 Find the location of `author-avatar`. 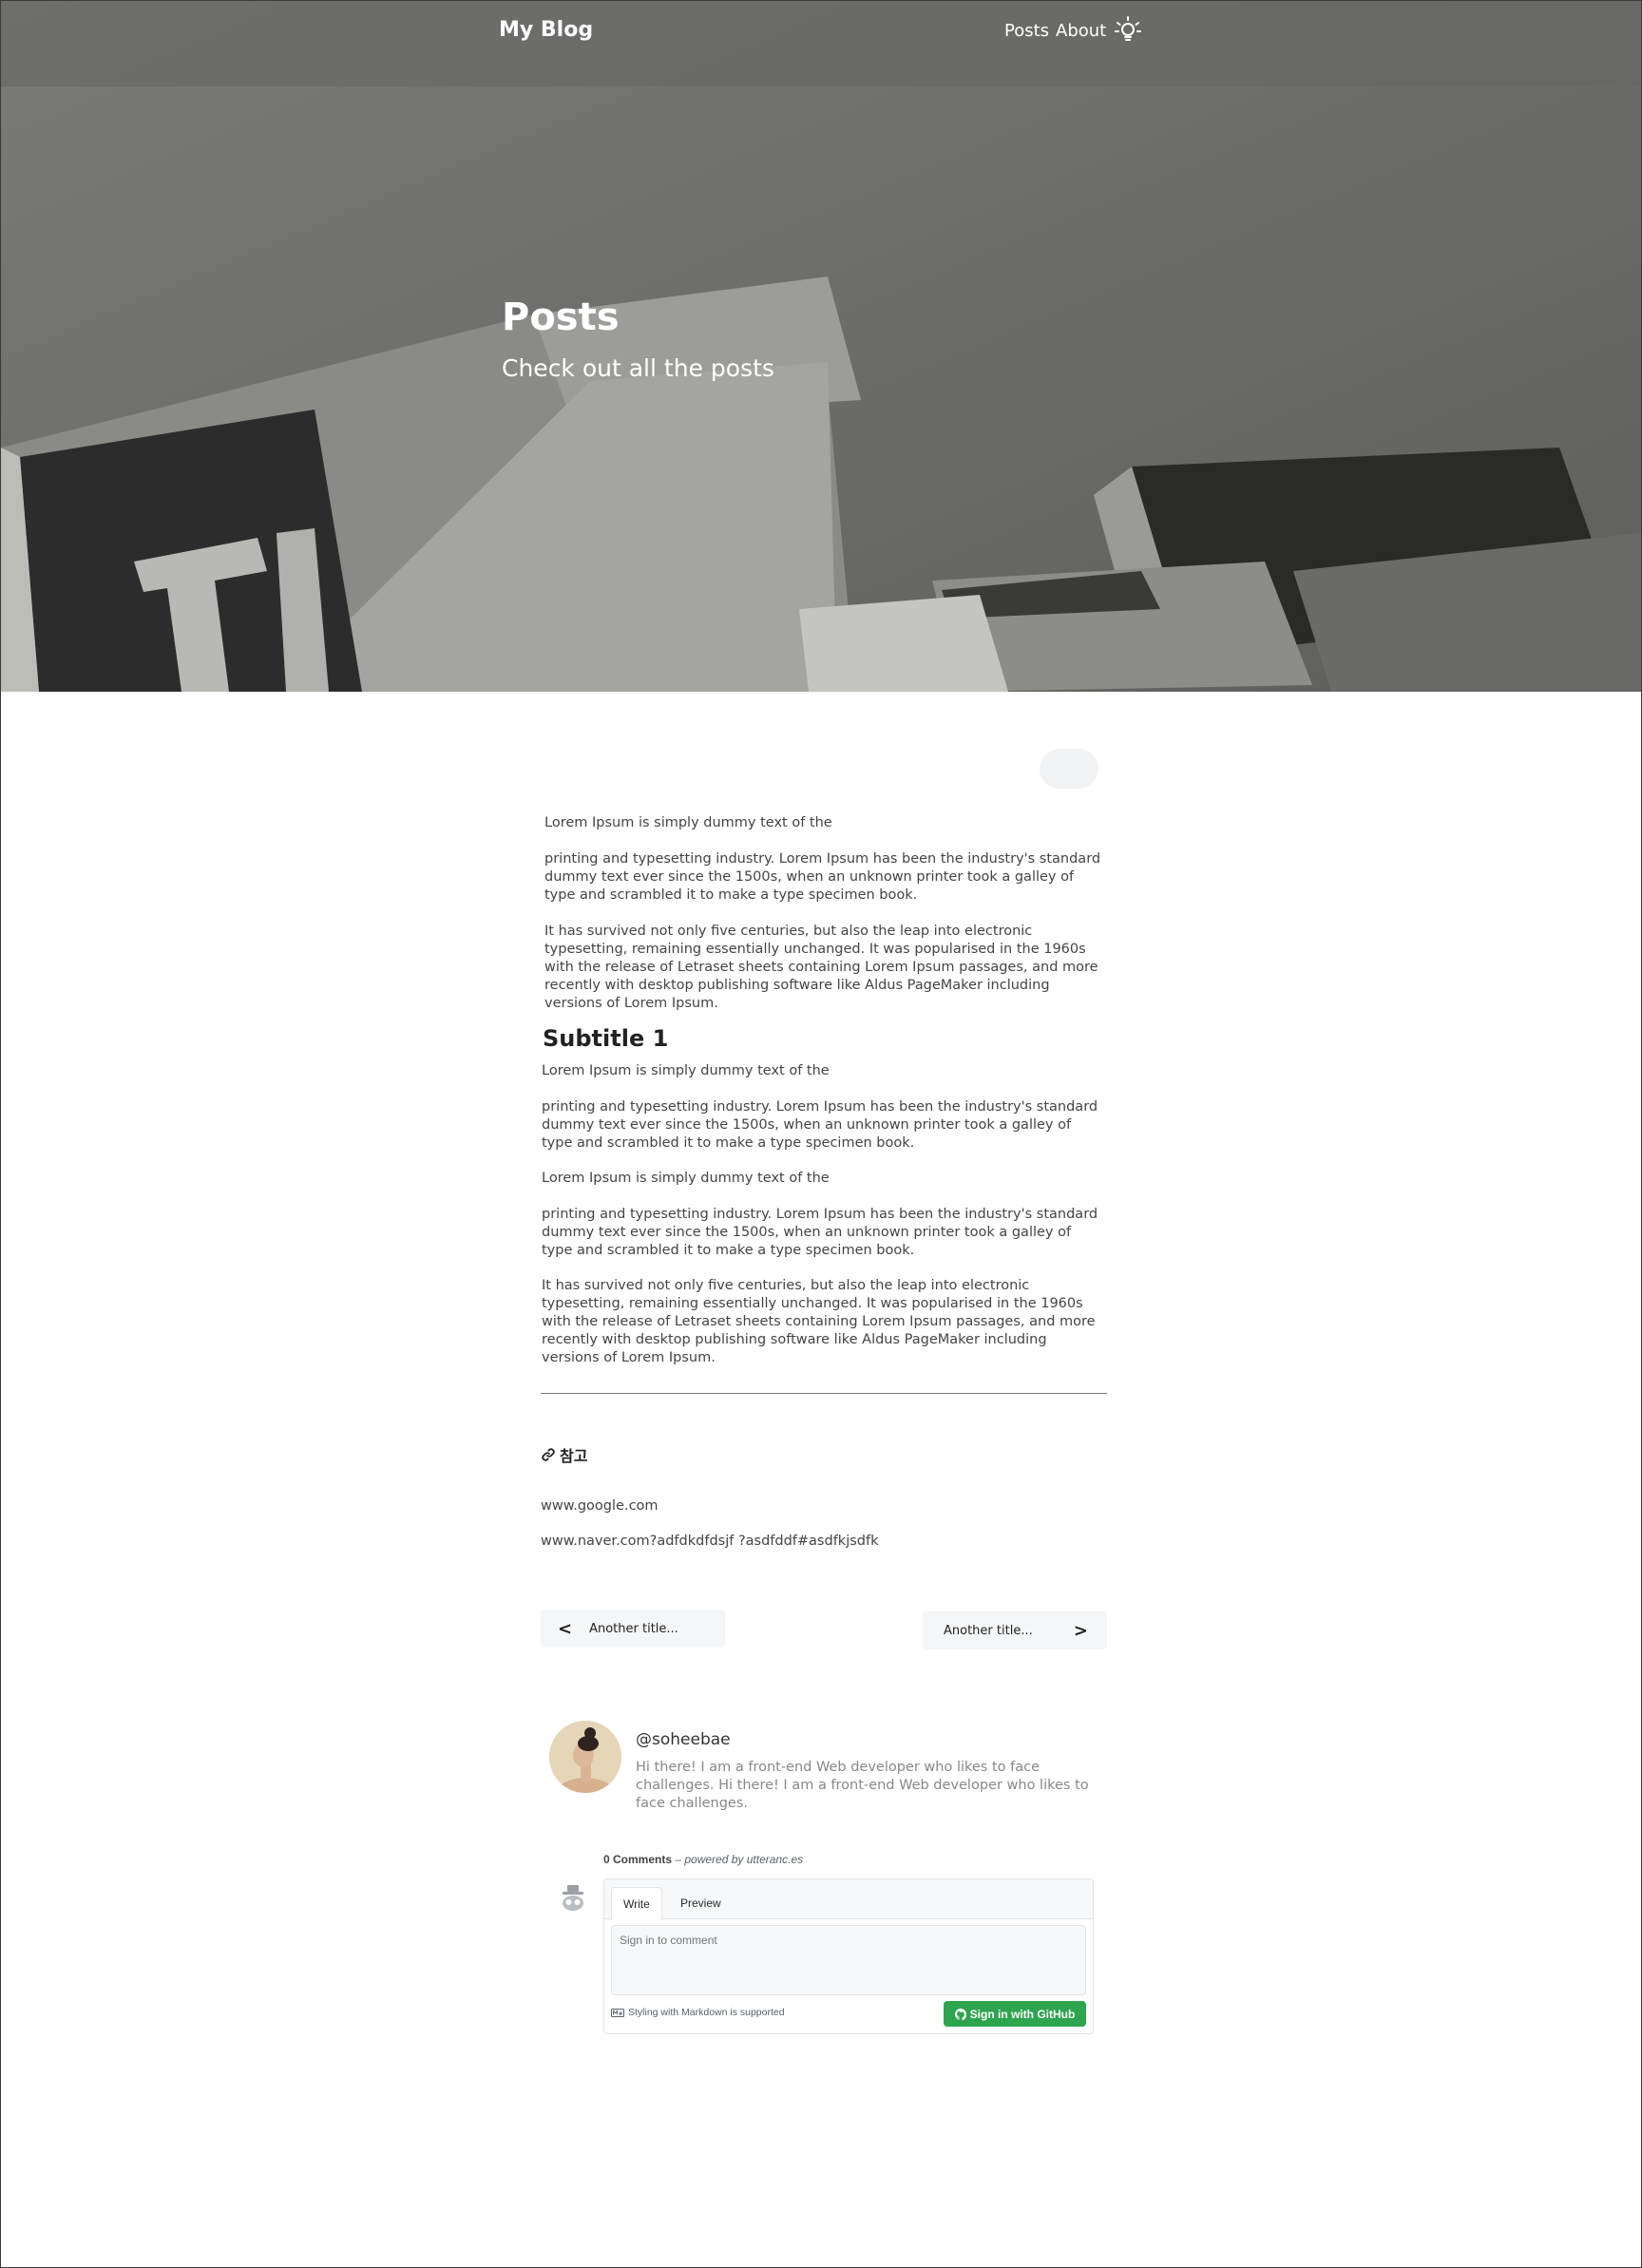

author-avatar is located at coordinates (585, 1757).